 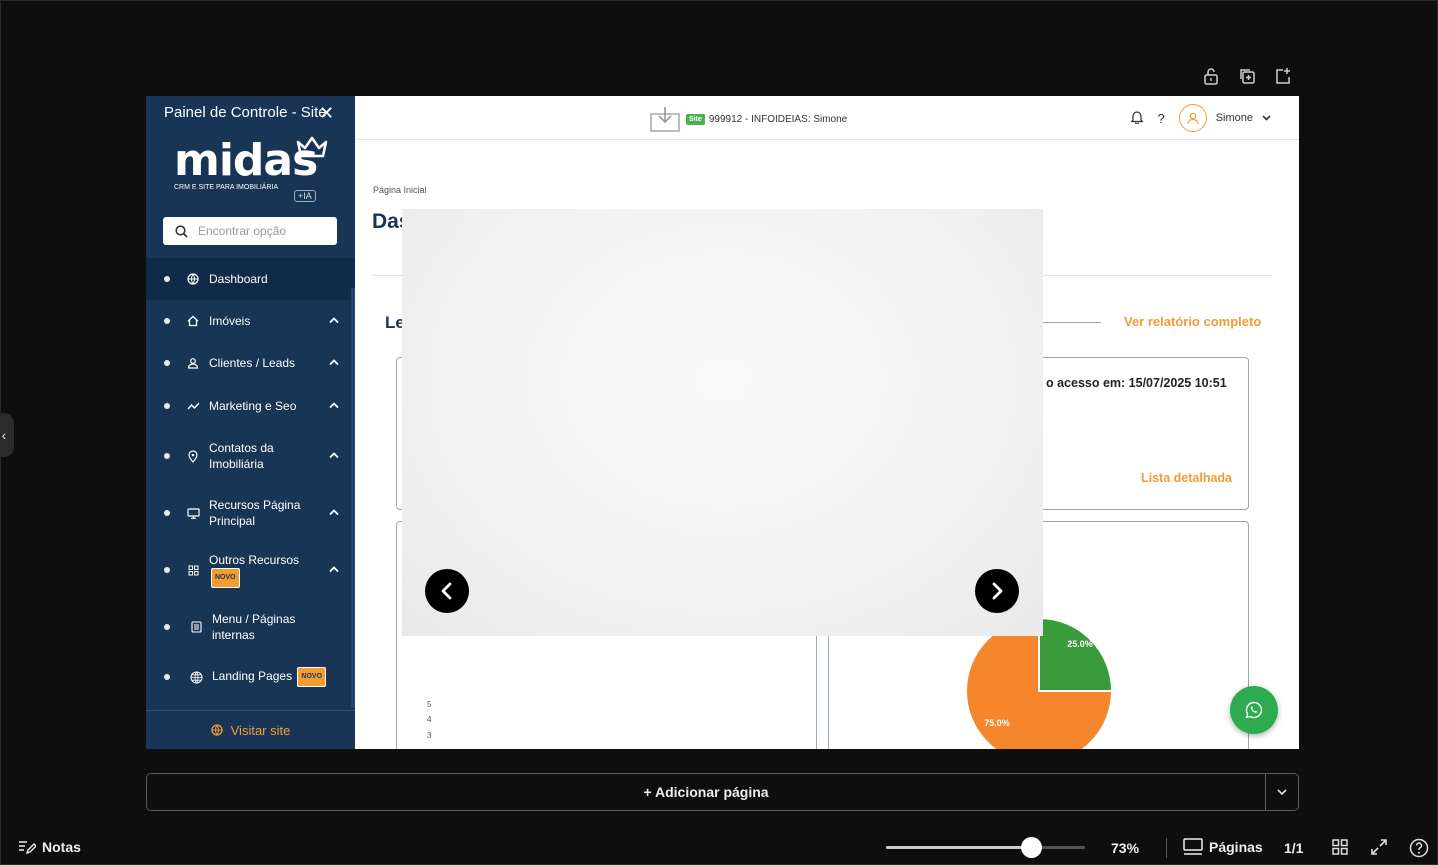 I want to click on add-page-dropdown, so click(x=1281, y=792).